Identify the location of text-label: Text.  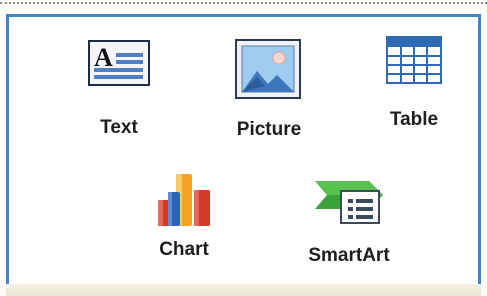
(119, 127).